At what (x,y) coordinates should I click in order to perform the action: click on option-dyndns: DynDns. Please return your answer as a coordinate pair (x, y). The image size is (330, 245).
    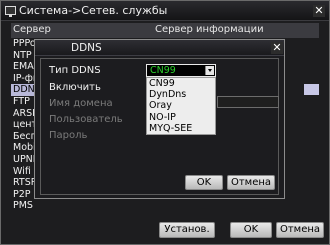
    Looking at the image, I should click on (181, 94).